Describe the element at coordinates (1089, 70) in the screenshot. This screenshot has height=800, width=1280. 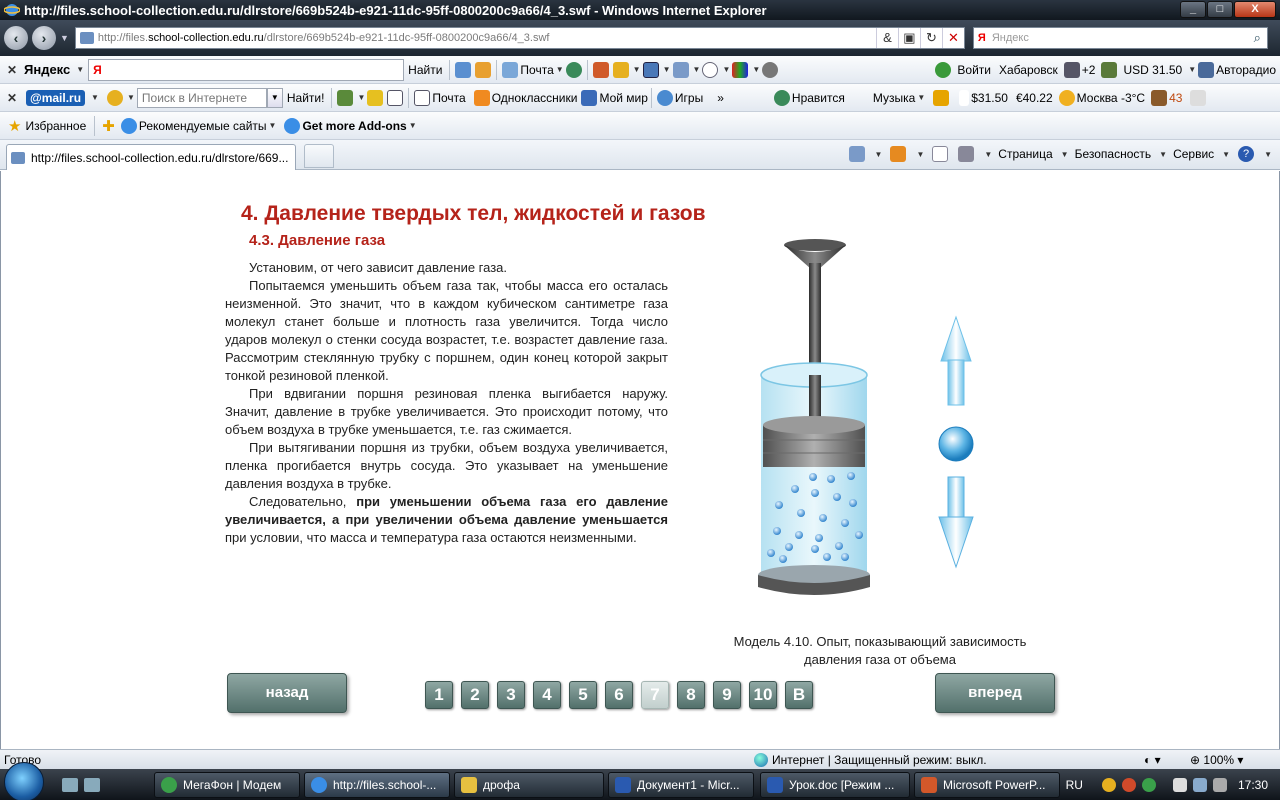
I see `weather-value: +2` at that location.